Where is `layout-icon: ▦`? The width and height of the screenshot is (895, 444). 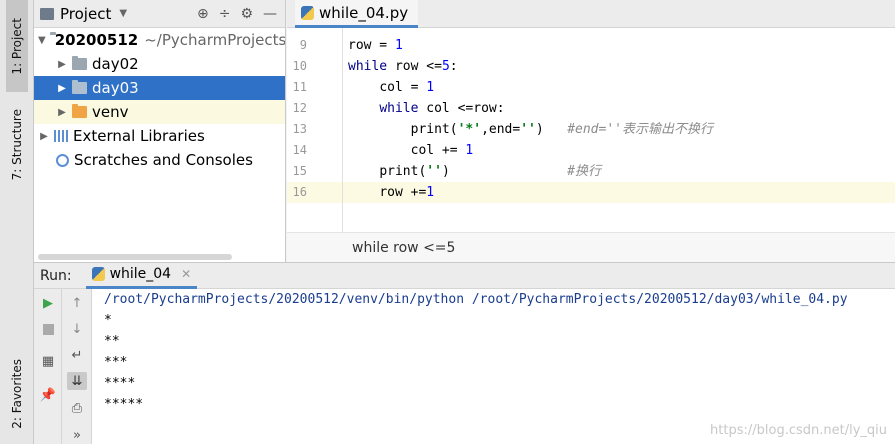
layout-icon: ▦ is located at coordinates (48, 361).